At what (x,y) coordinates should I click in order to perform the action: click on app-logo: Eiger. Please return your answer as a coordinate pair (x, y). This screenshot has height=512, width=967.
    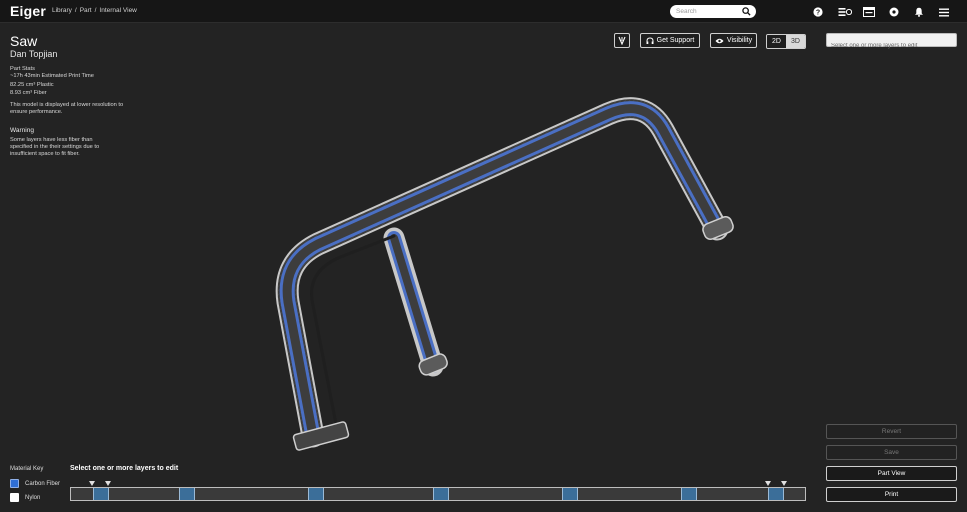
    Looking at the image, I should click on (28, 11).